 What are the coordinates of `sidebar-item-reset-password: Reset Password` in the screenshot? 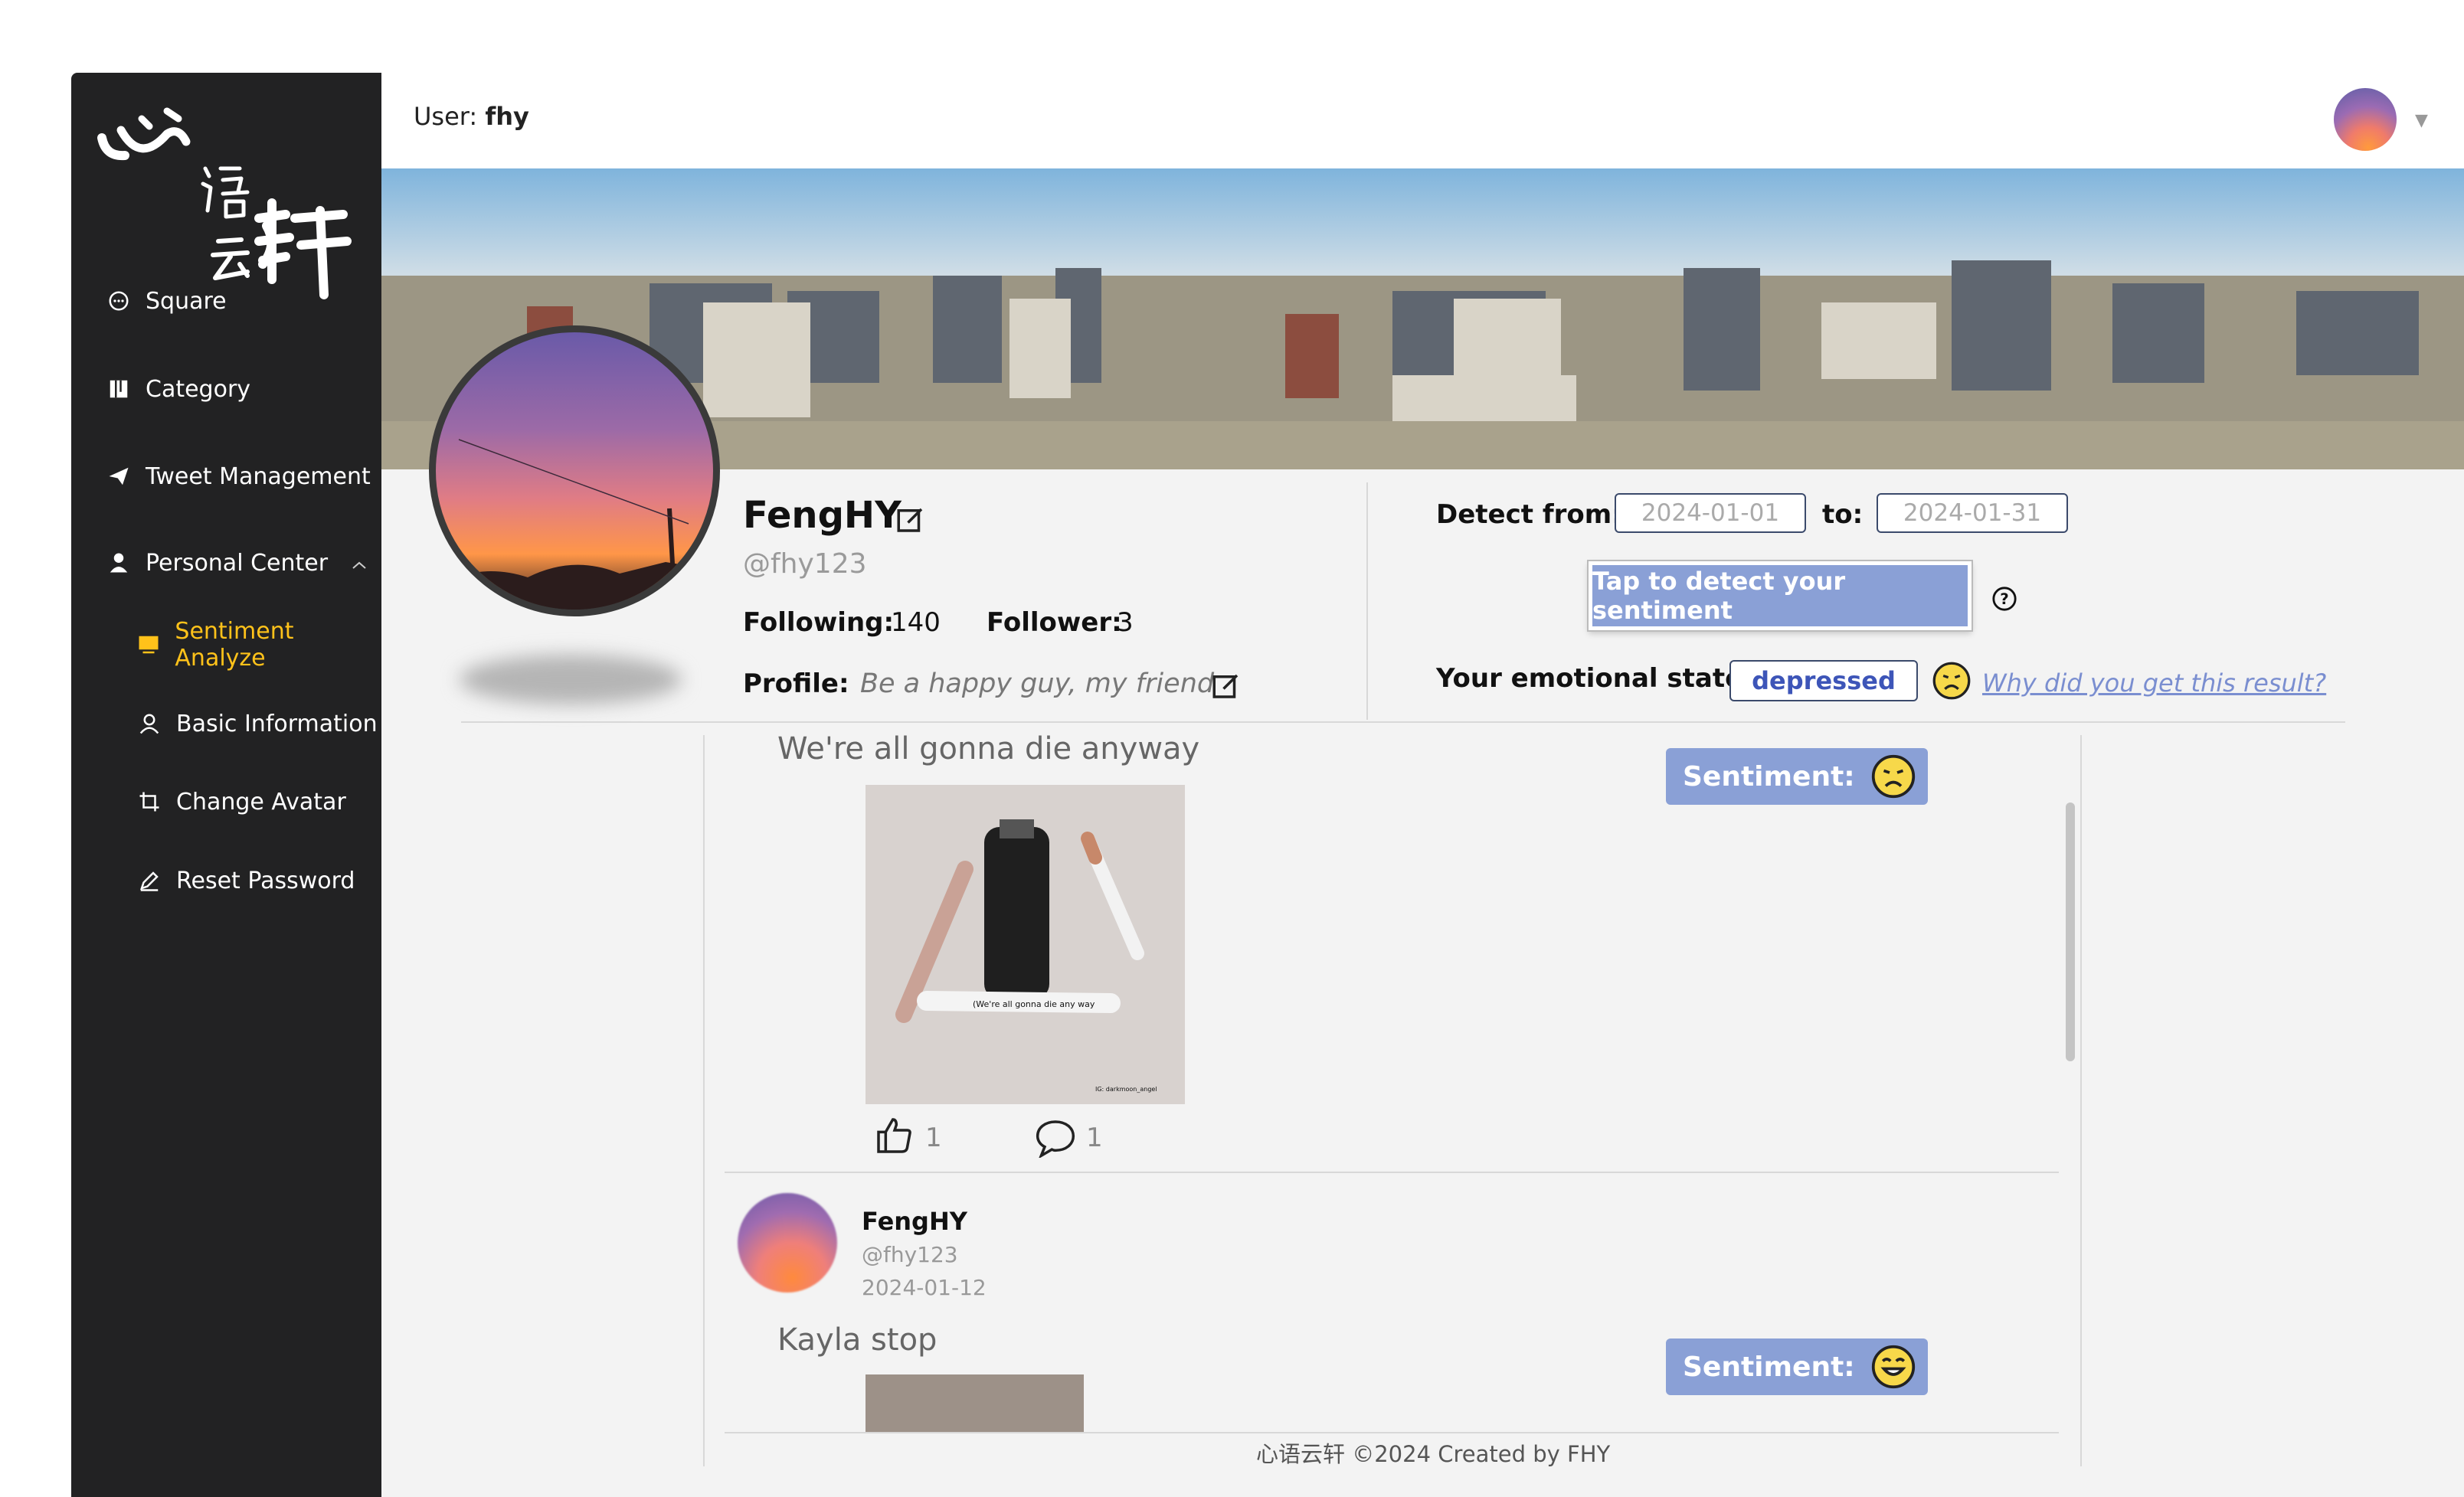 It's located at (226, 880).